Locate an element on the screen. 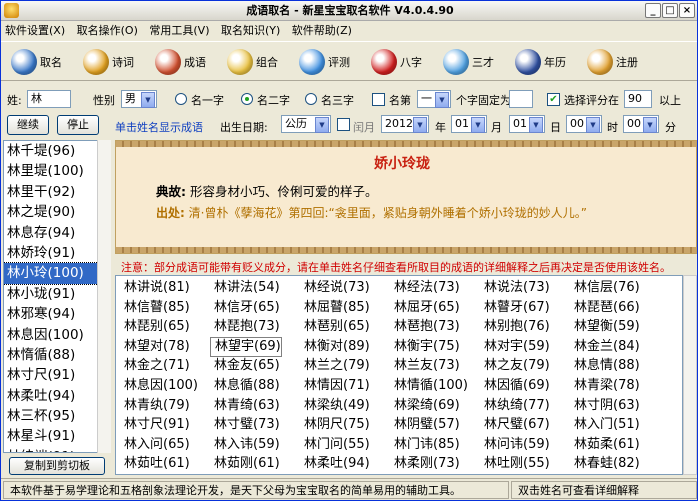  radio-two-char is located at coordinates (247, 99).